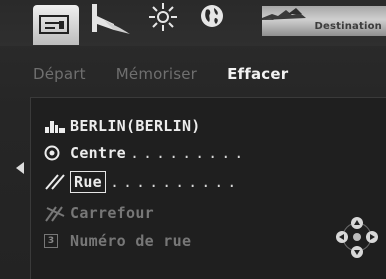 This screenshot has height=279, width=386. I want to click on globe-tab, so click(212, 20).